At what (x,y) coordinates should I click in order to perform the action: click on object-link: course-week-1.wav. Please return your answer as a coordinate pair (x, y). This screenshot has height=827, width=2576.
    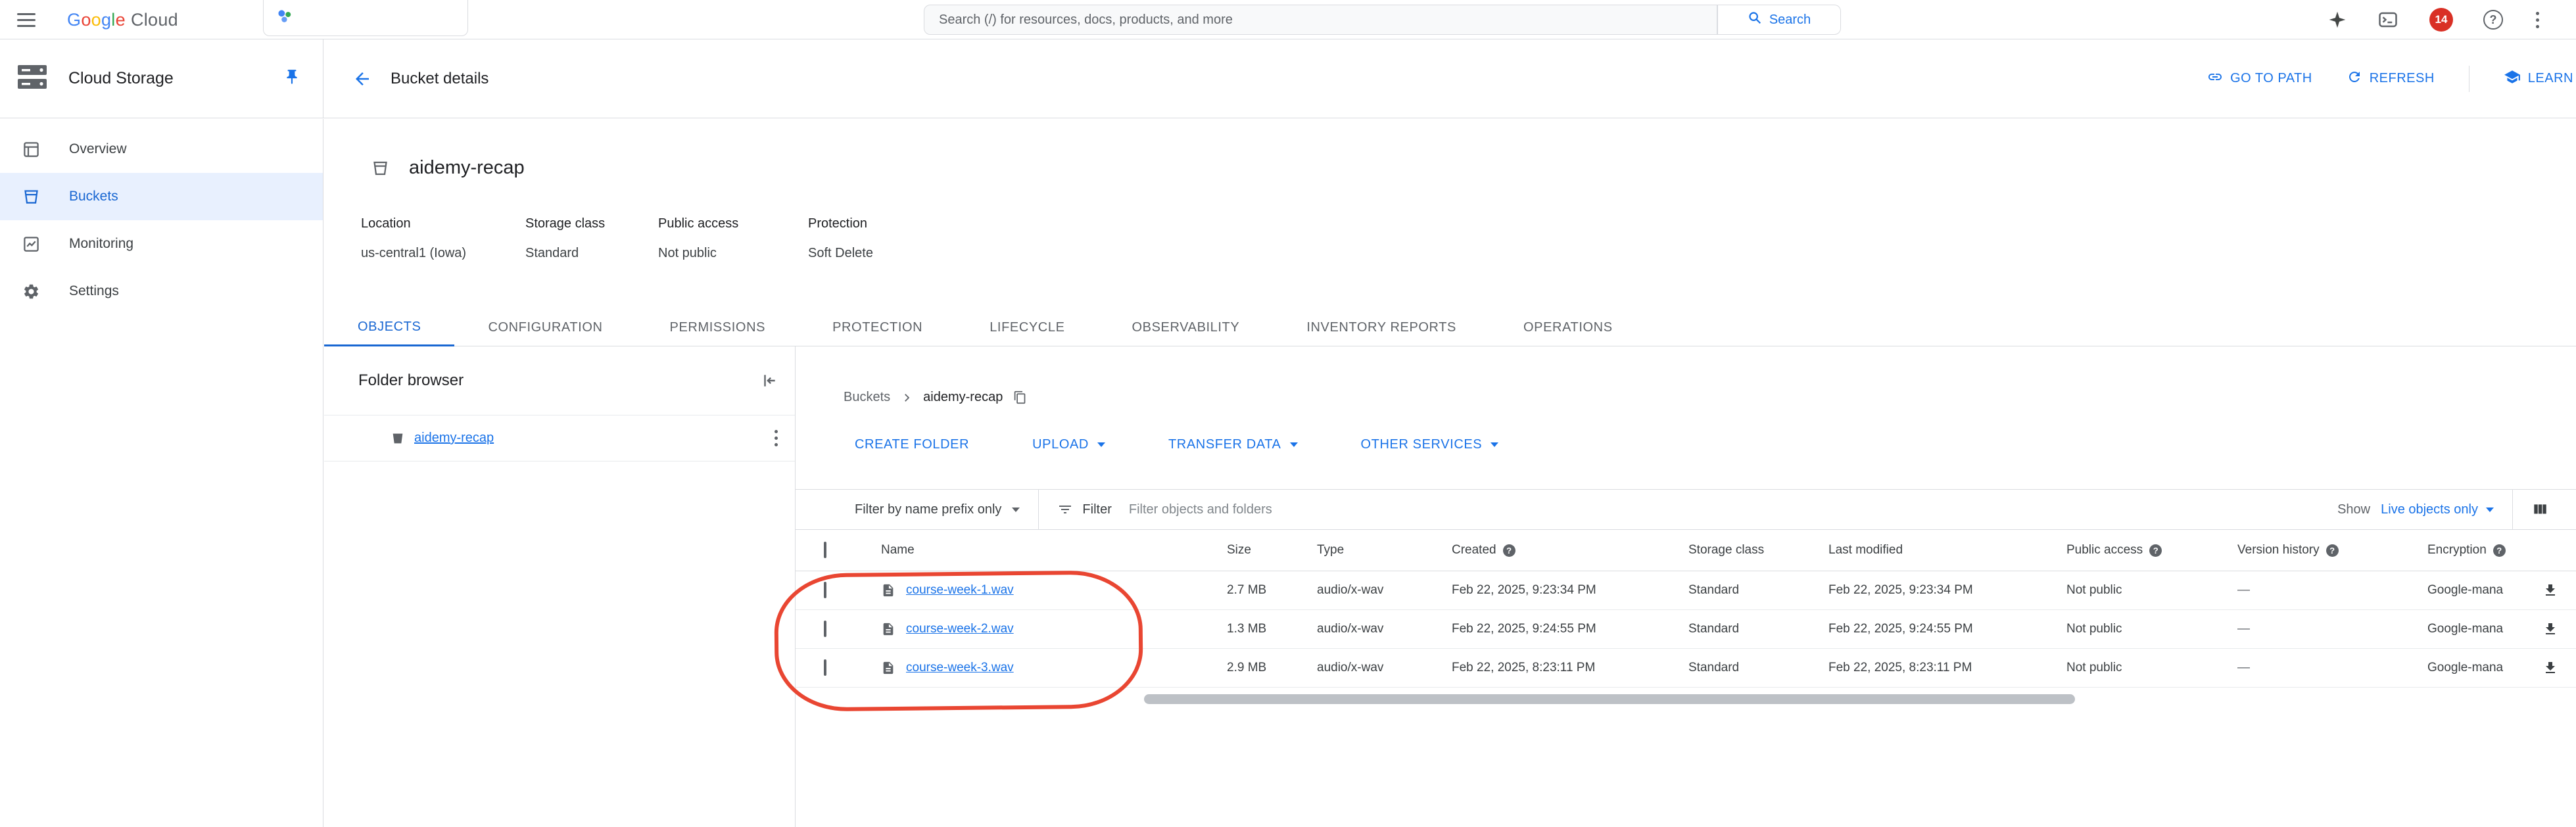
    Looking at the image, I should click on (960, 590).